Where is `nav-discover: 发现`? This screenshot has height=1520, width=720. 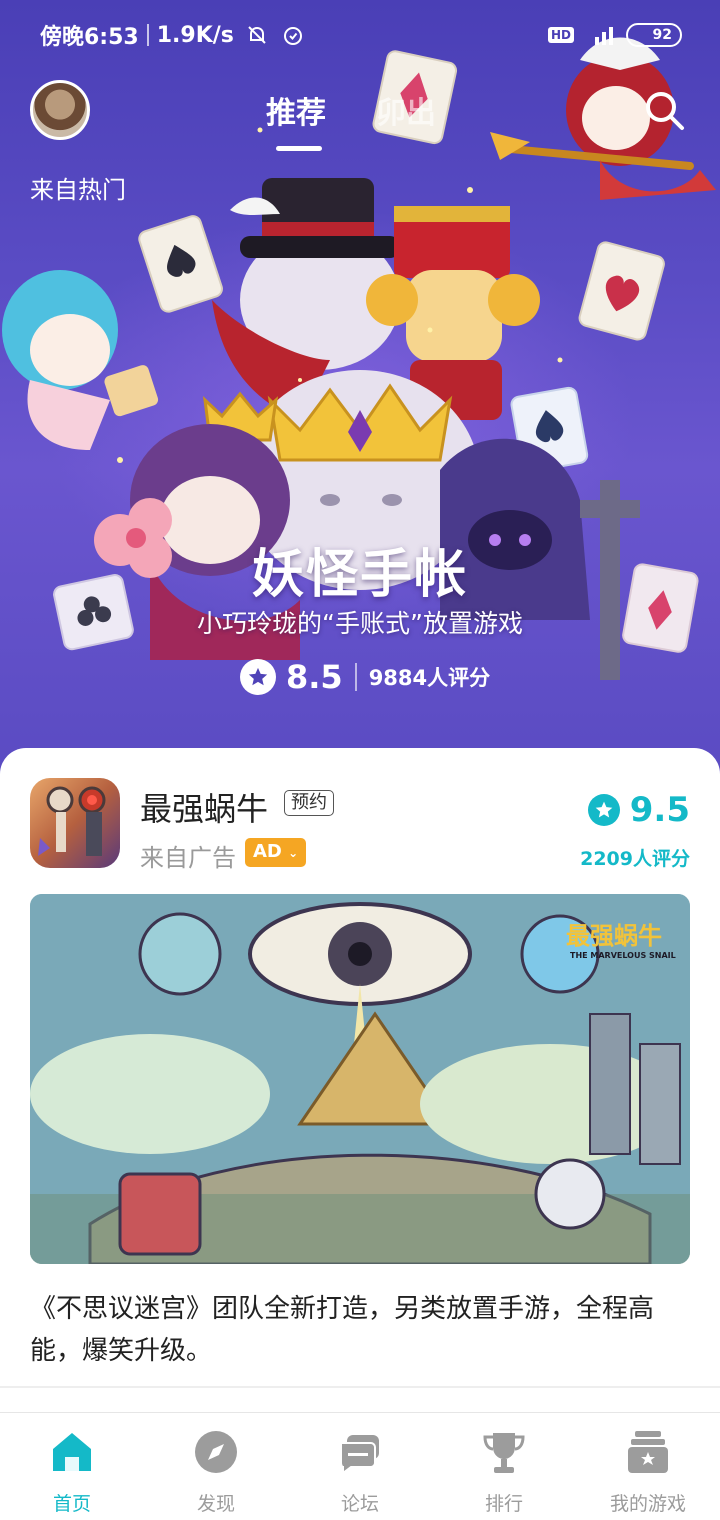
nav-discover: 发现 is located at coordinates (216, 1466).